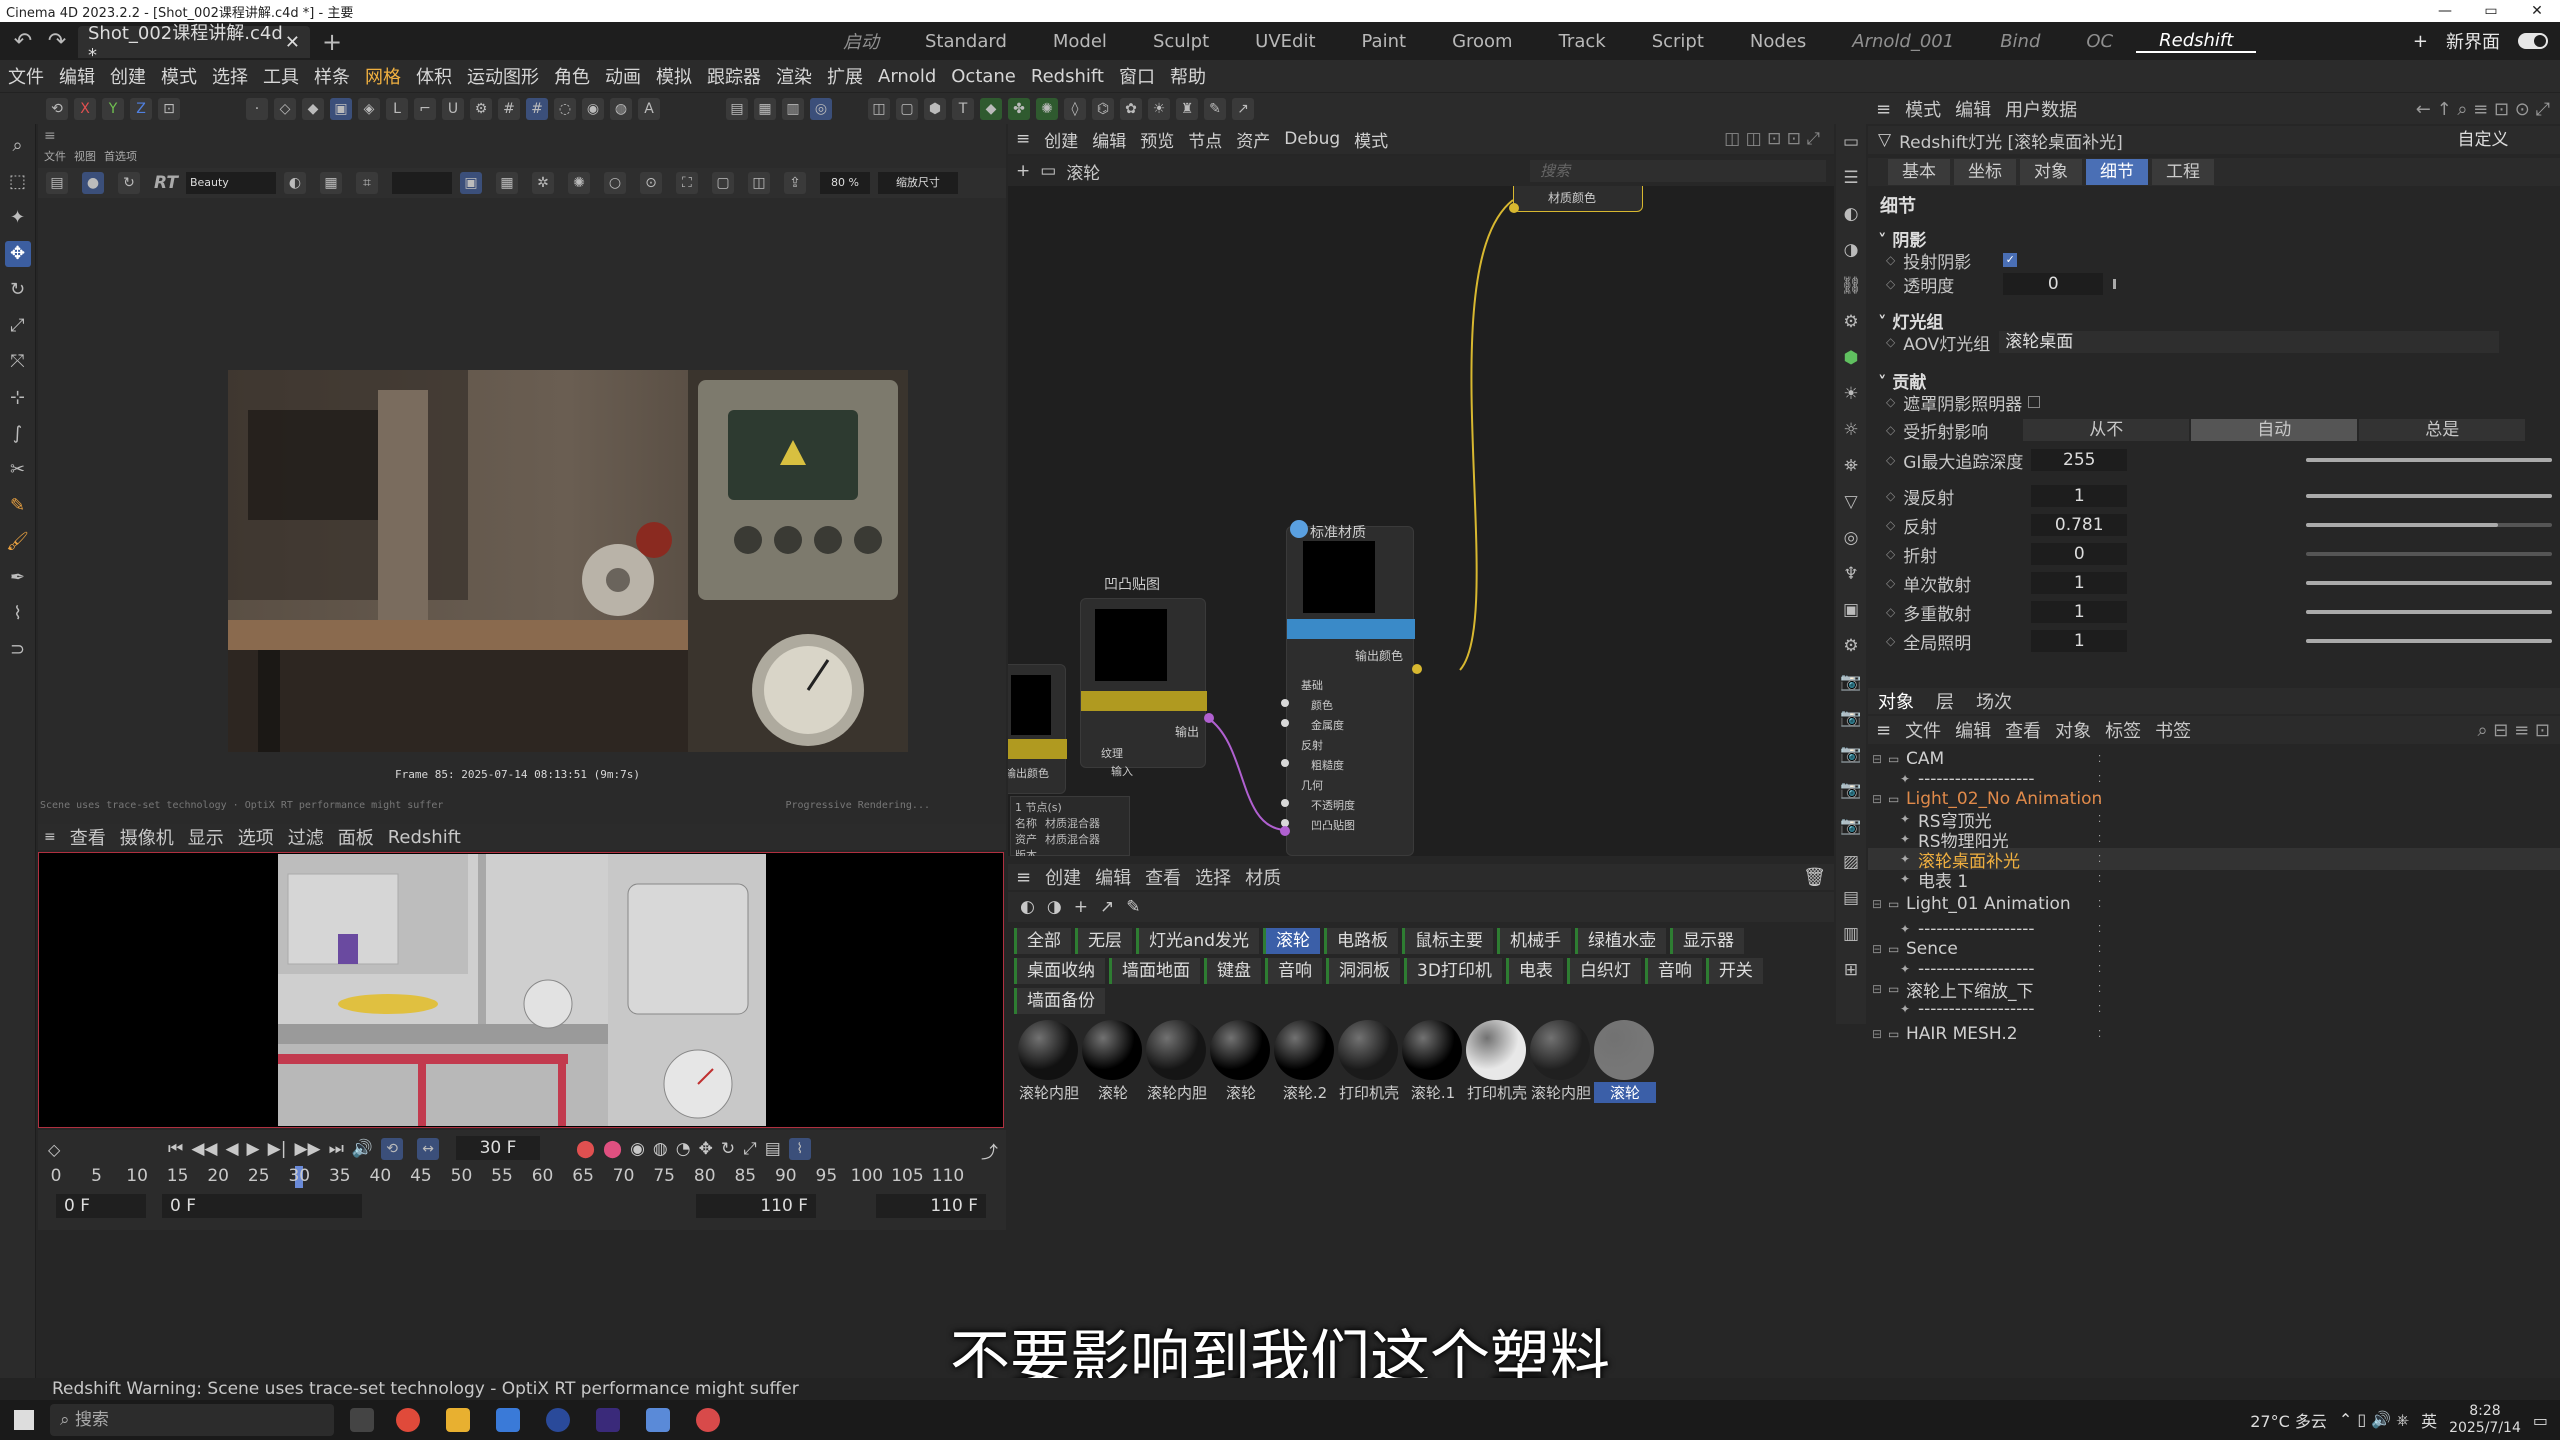 The height and width of the screenshot is (1440, 2560). I want to click on scale-icon: ⤢, so click(18, 326).